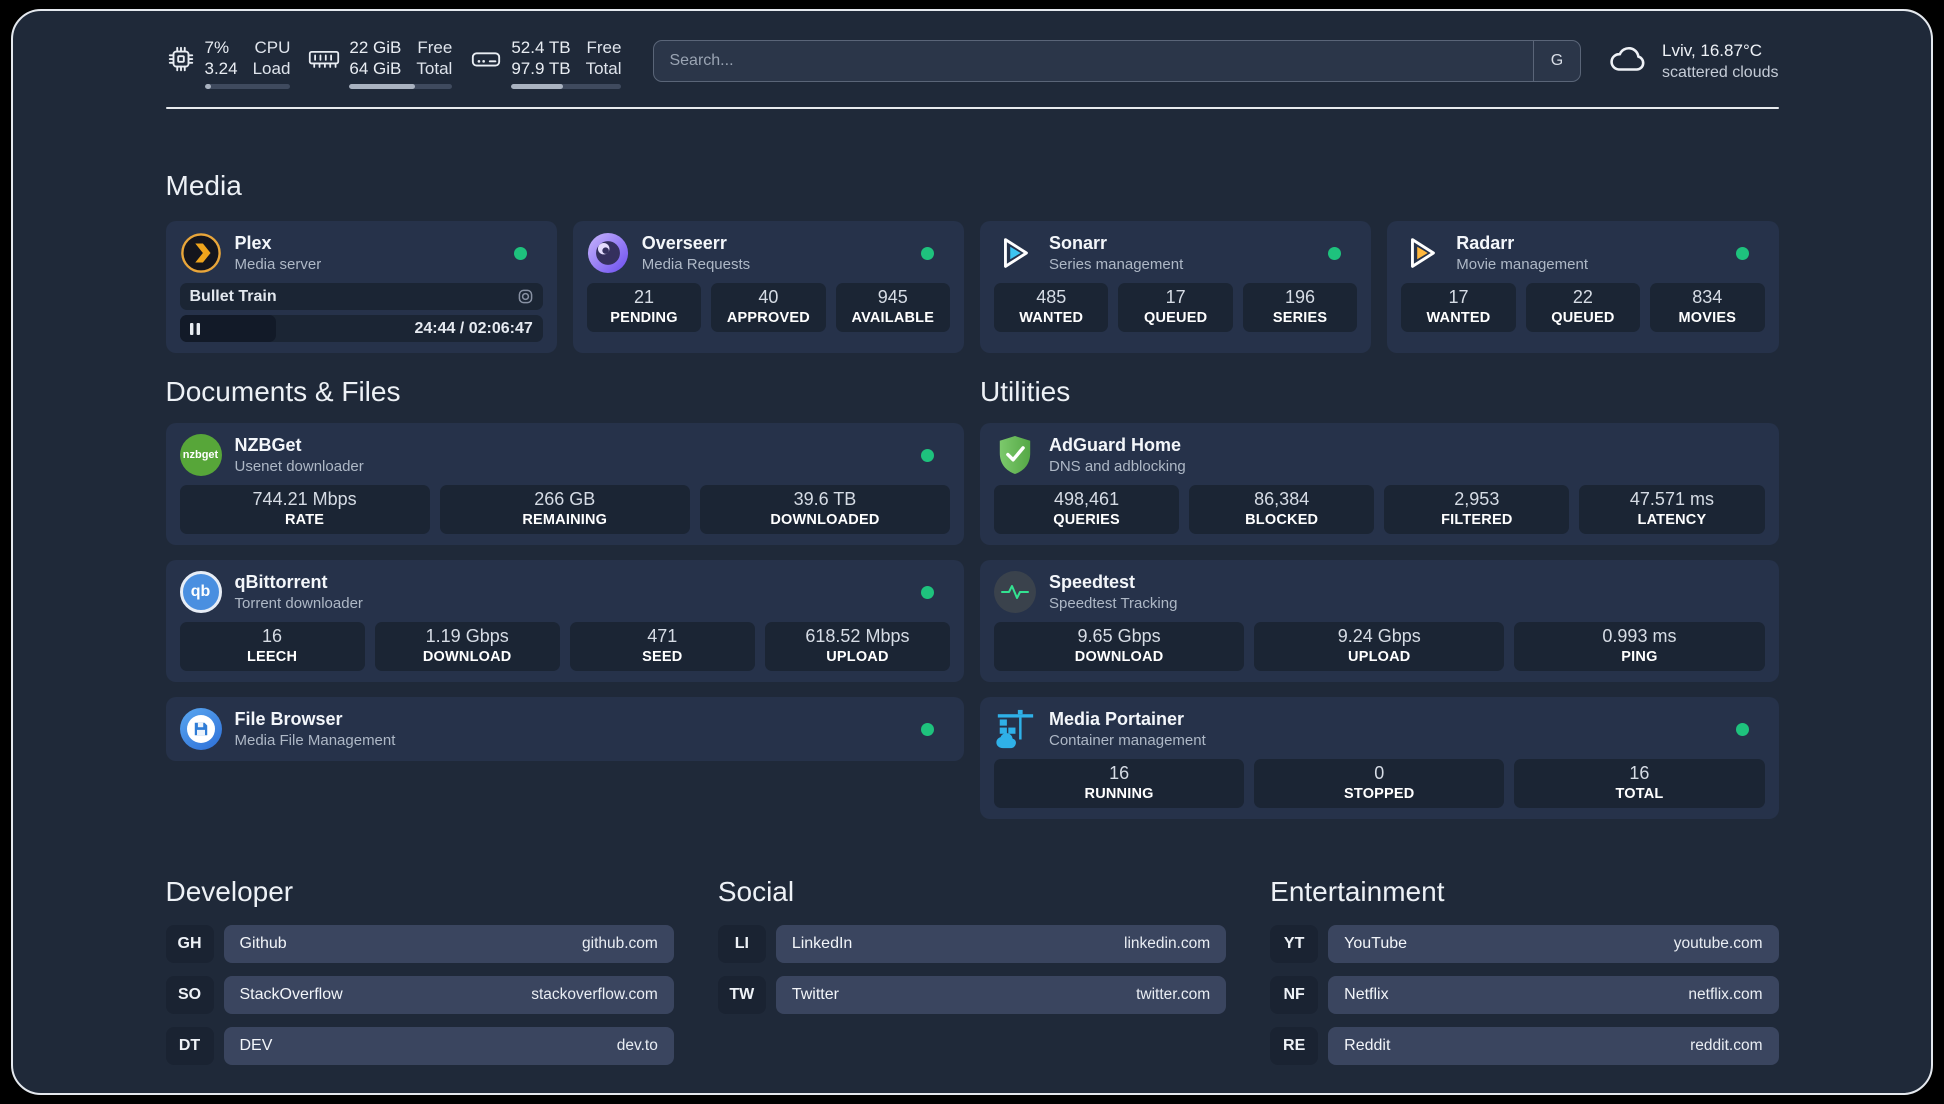 The width and height of the screenshot is (1944, 1104). Describe the element at coordinates (272, 47) in the screenshot. I see `cpu-usage-label: CPU` at that location.